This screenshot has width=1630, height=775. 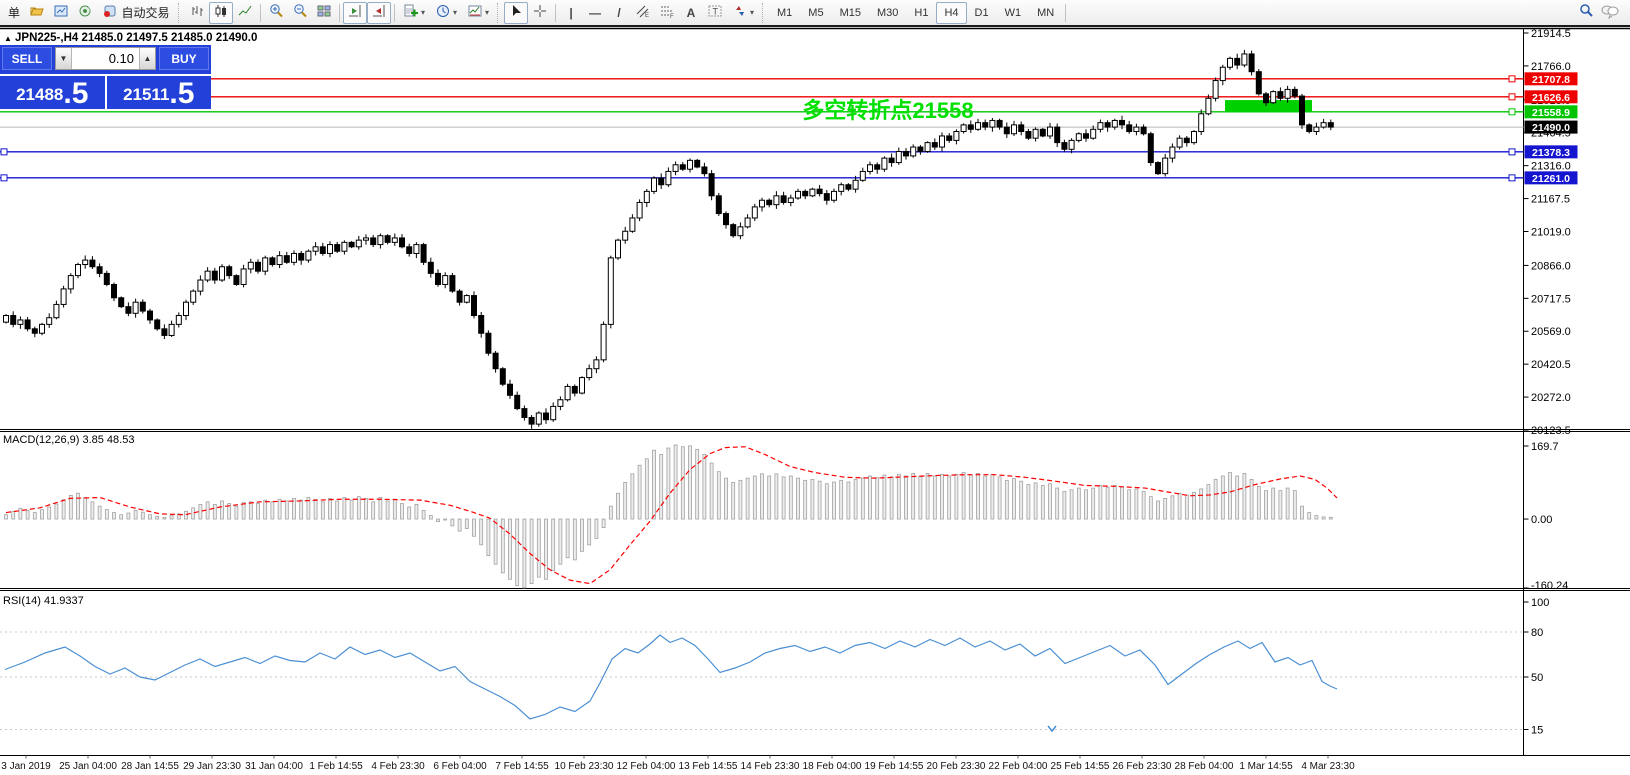 What do you see at coordinates (52, 92) in the screenshot?
I see `sell-price: 21488.5` at bounding box center [52, 92].